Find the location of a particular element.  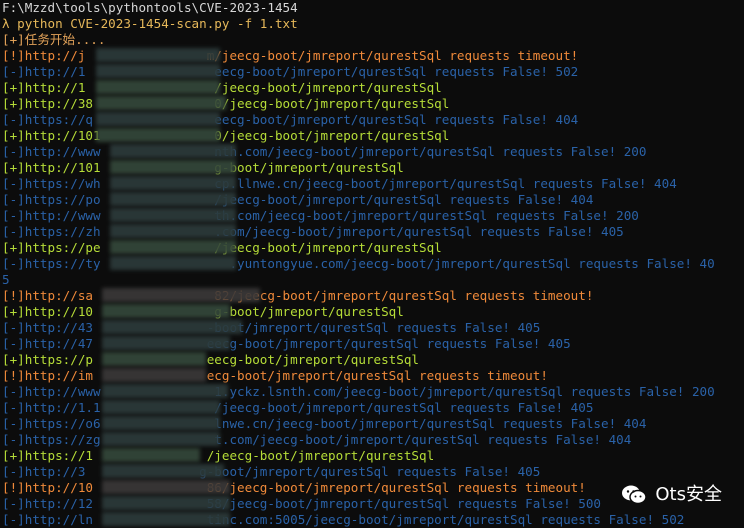

watermark-text: Ots安全 is located at coordinates (688, 494).